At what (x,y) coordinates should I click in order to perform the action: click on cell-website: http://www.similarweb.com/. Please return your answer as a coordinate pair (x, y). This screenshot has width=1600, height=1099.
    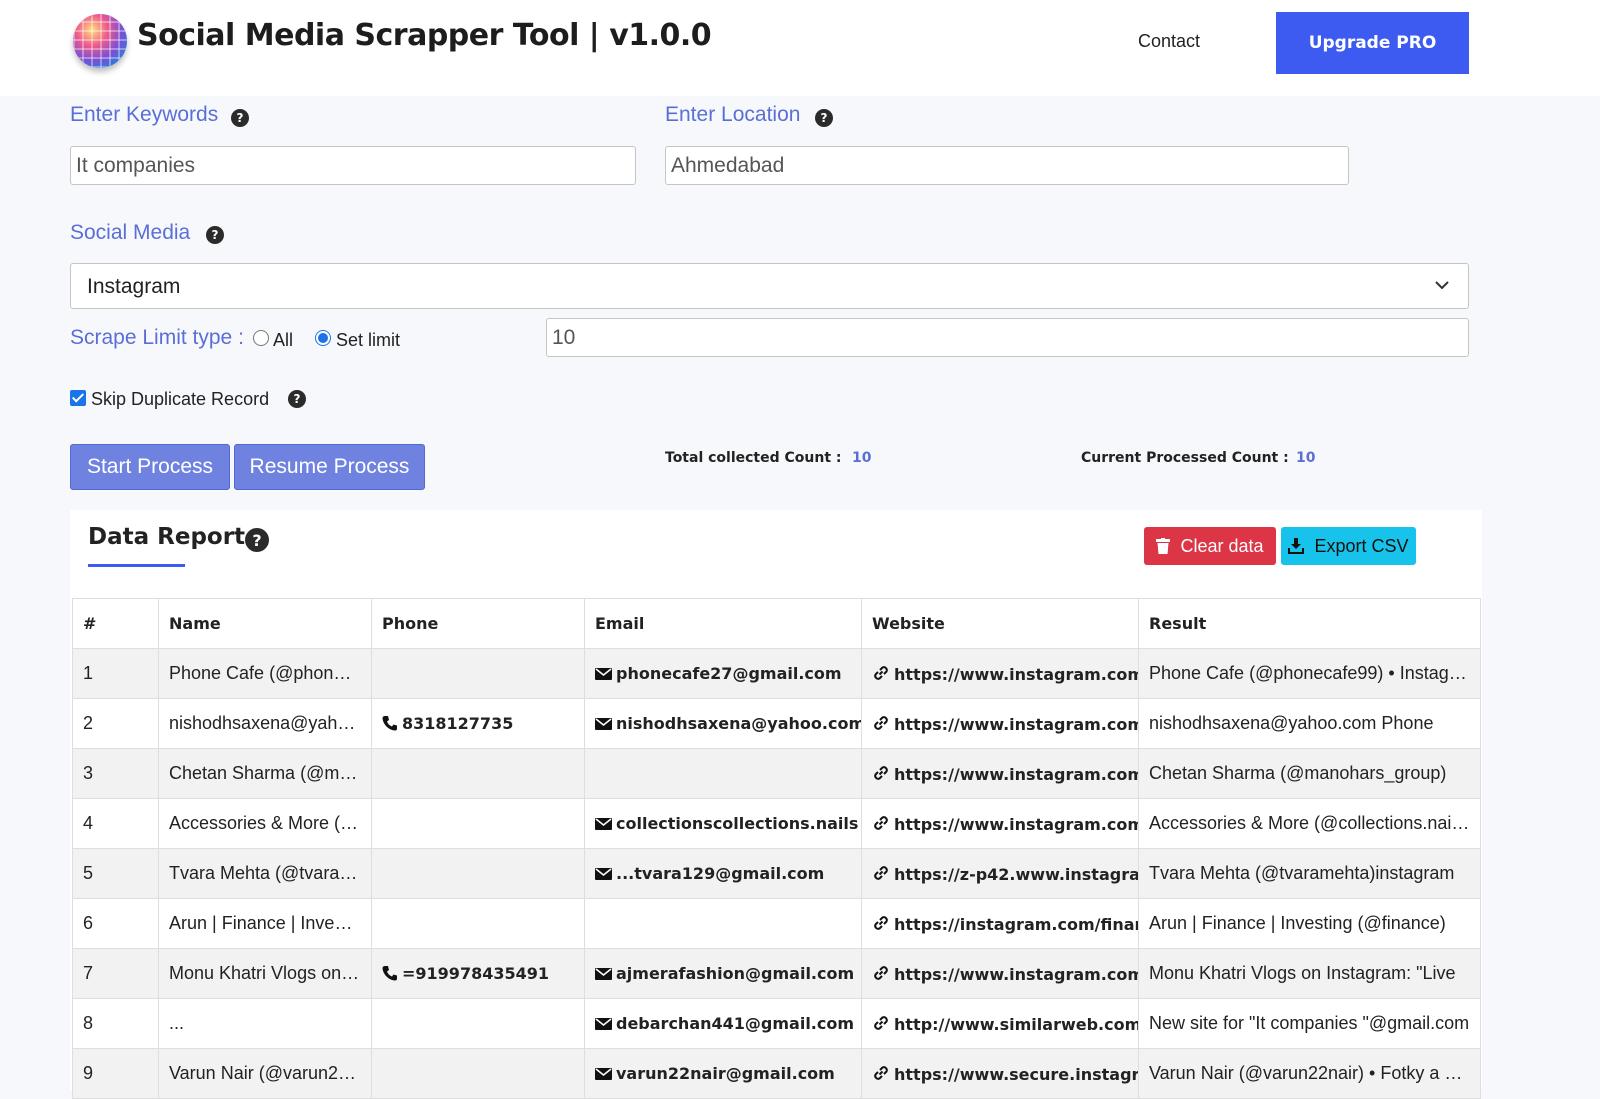
    Looking at the image, I should click on (1000, 1023).